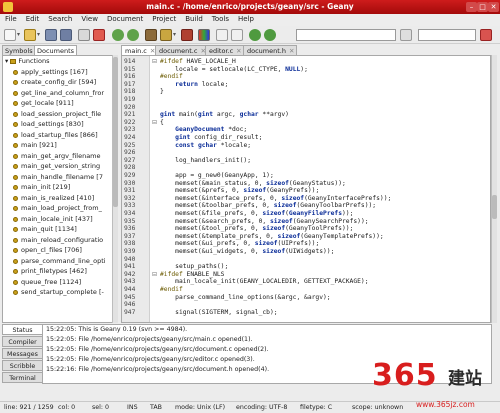 The image size is (500, 413). Describe the element at coordinates (406, 35) in the screenshot. I see `search-icon` at that location.